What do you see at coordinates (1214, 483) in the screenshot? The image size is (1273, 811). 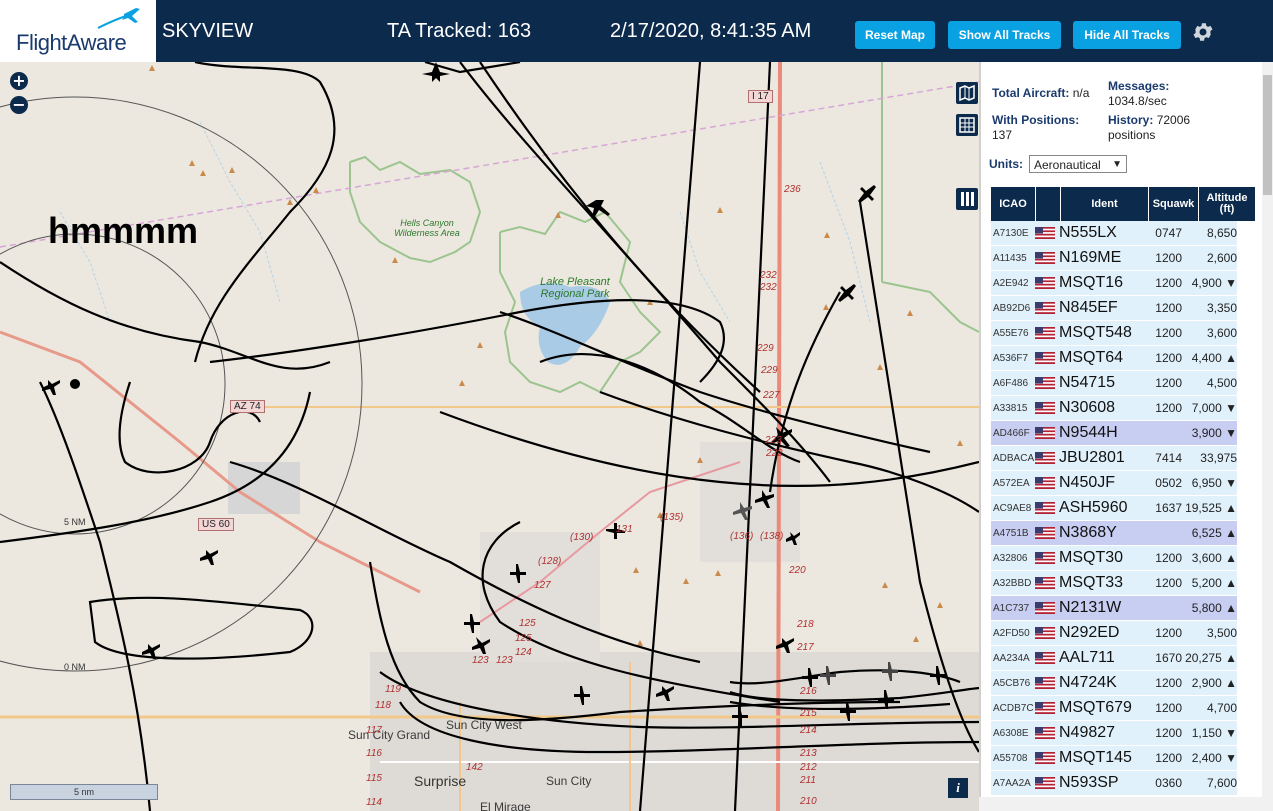 I see `cell-altitude: 6,950 ▼` at bounding box center [1214, 483].